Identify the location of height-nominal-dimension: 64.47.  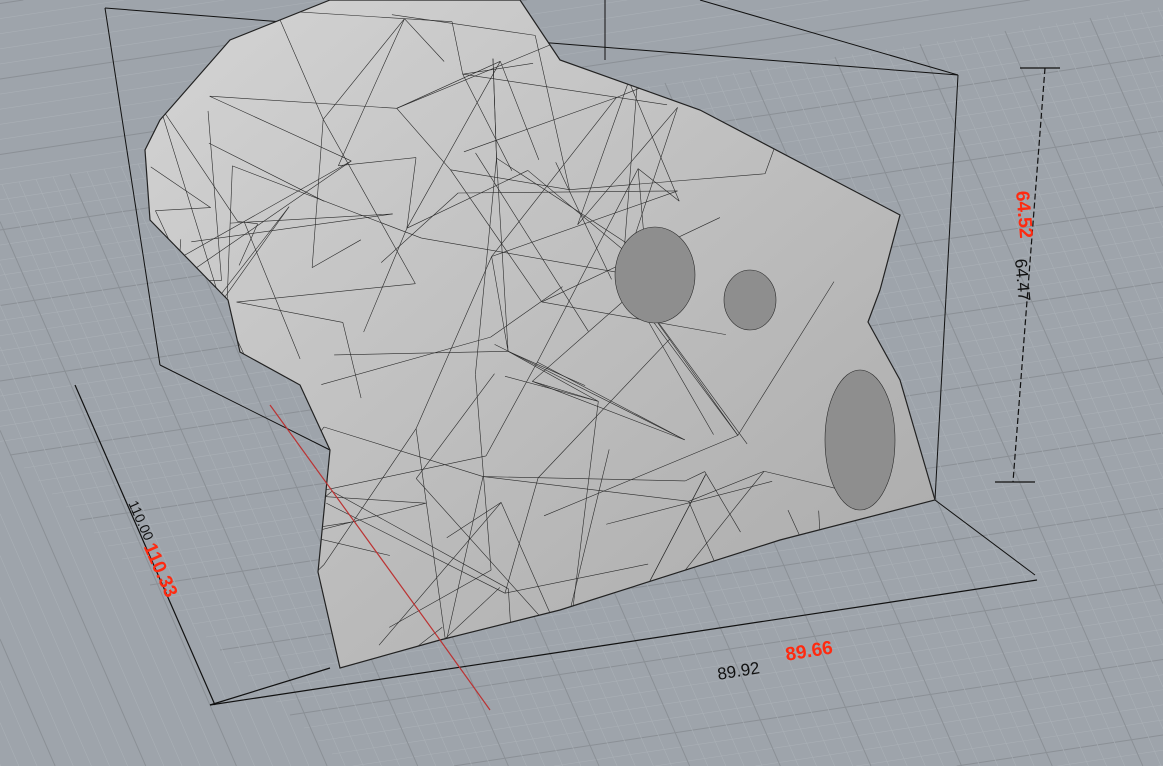
(1022, 280).